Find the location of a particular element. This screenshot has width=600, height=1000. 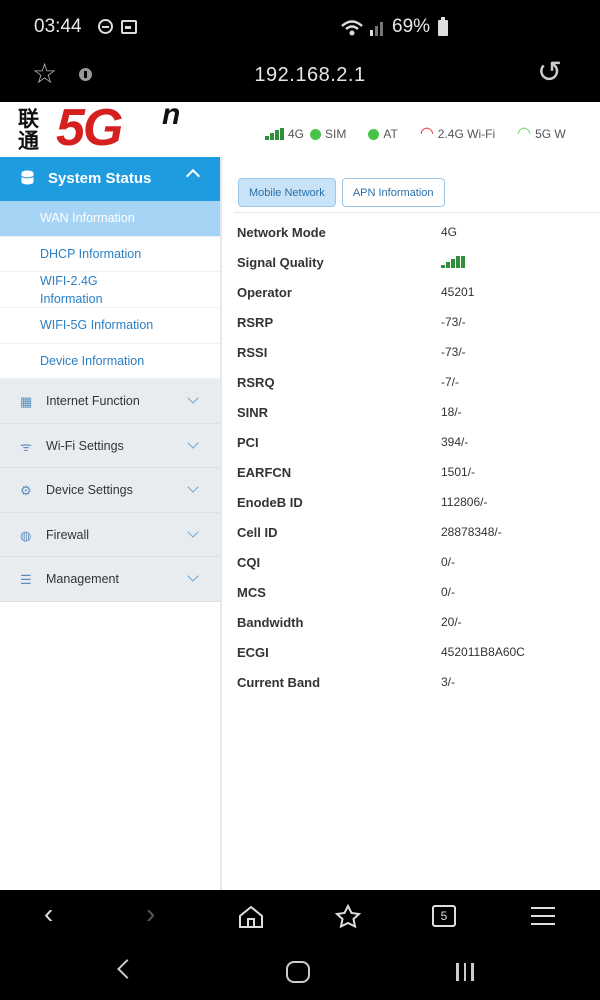

table-row: RSRQ -7/- is located at coordinates (348, 382).